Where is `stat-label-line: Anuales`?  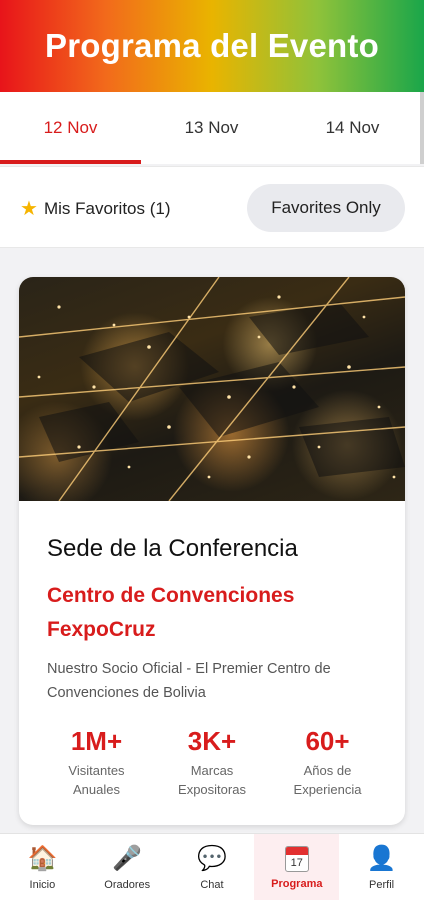
stat-label-line: Anuales is located at coordinates (96, 789).